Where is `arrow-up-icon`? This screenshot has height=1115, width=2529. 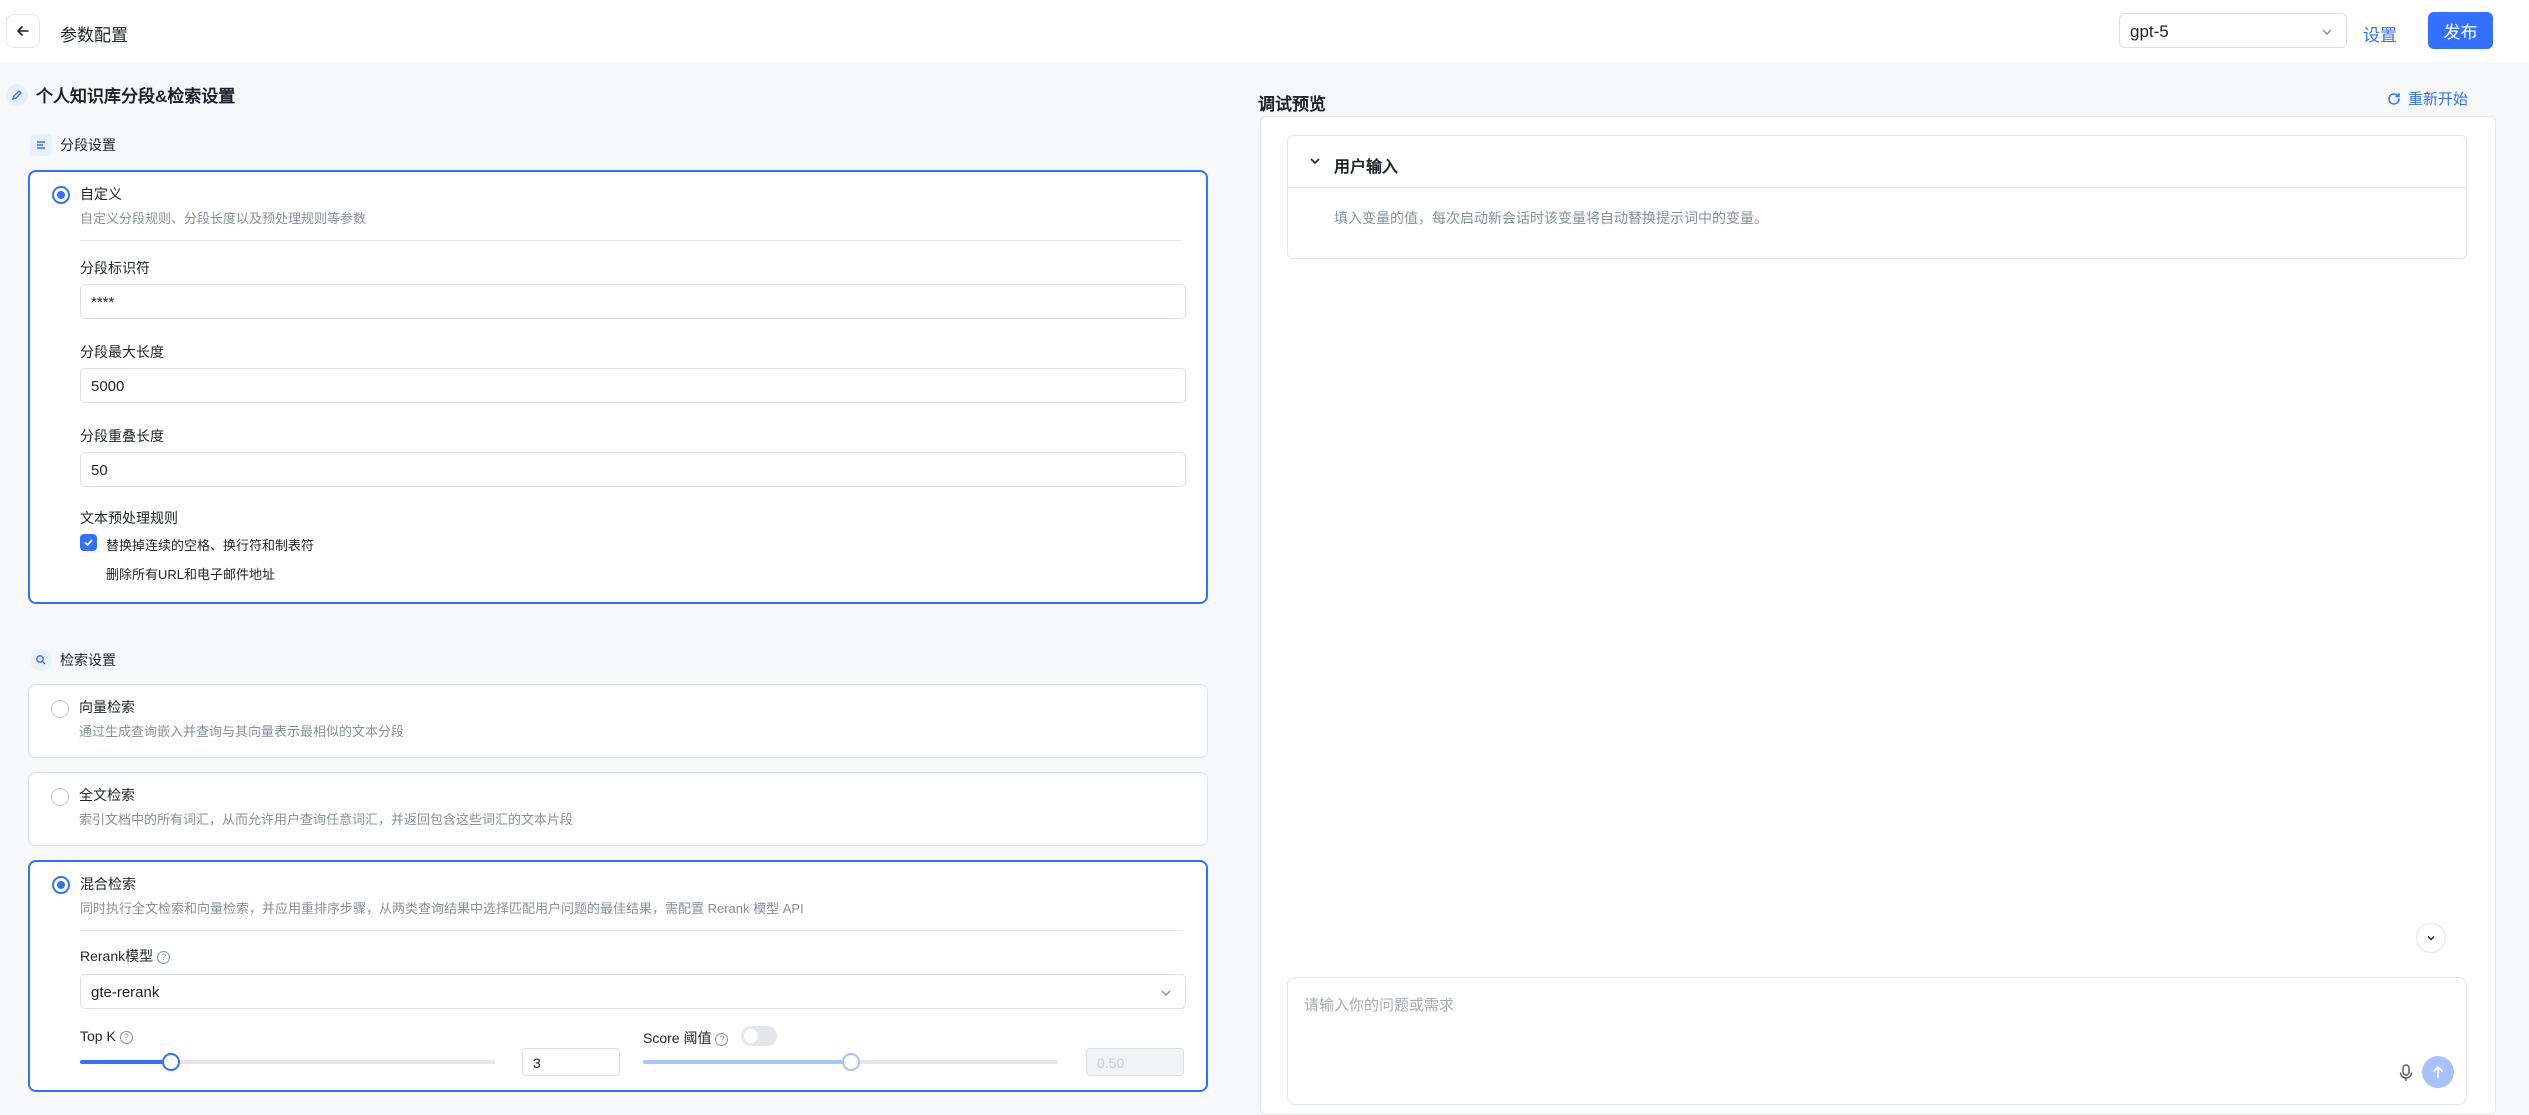 arrow-up-icon is located at coordinates (2438, 1072).